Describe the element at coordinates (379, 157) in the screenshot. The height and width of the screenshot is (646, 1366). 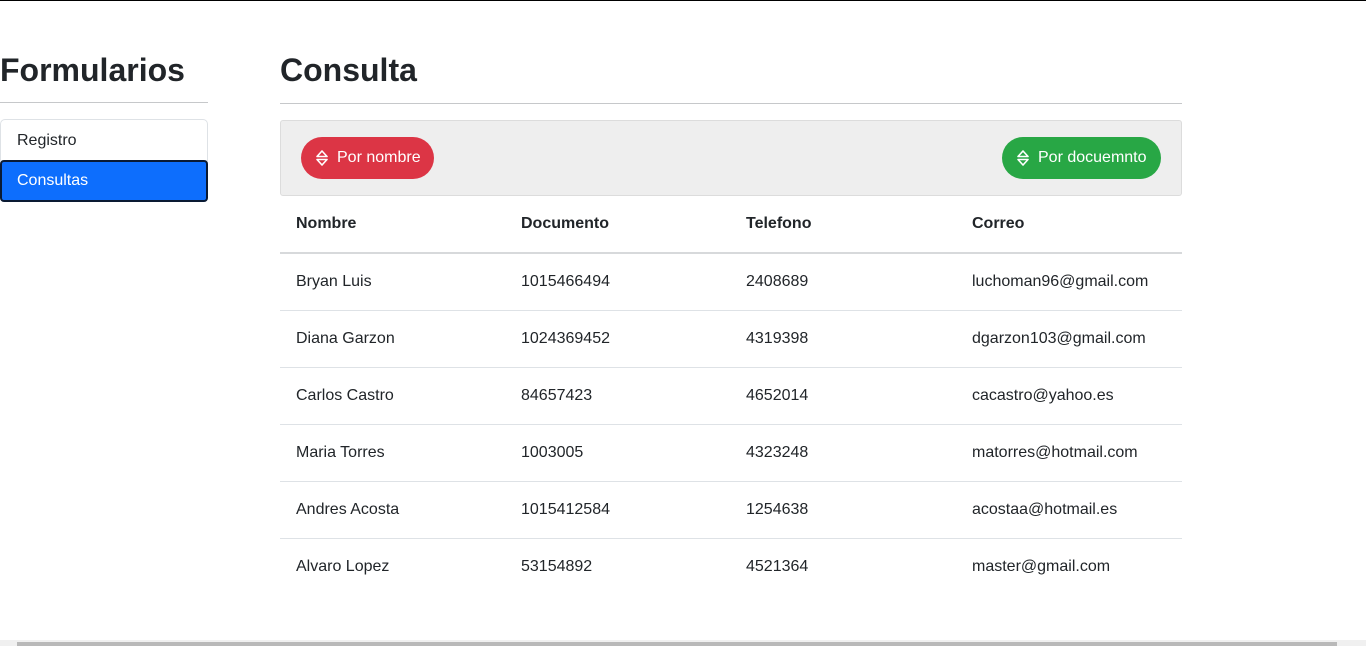
I see `sort-by-name-label: Por nombre` at that location.